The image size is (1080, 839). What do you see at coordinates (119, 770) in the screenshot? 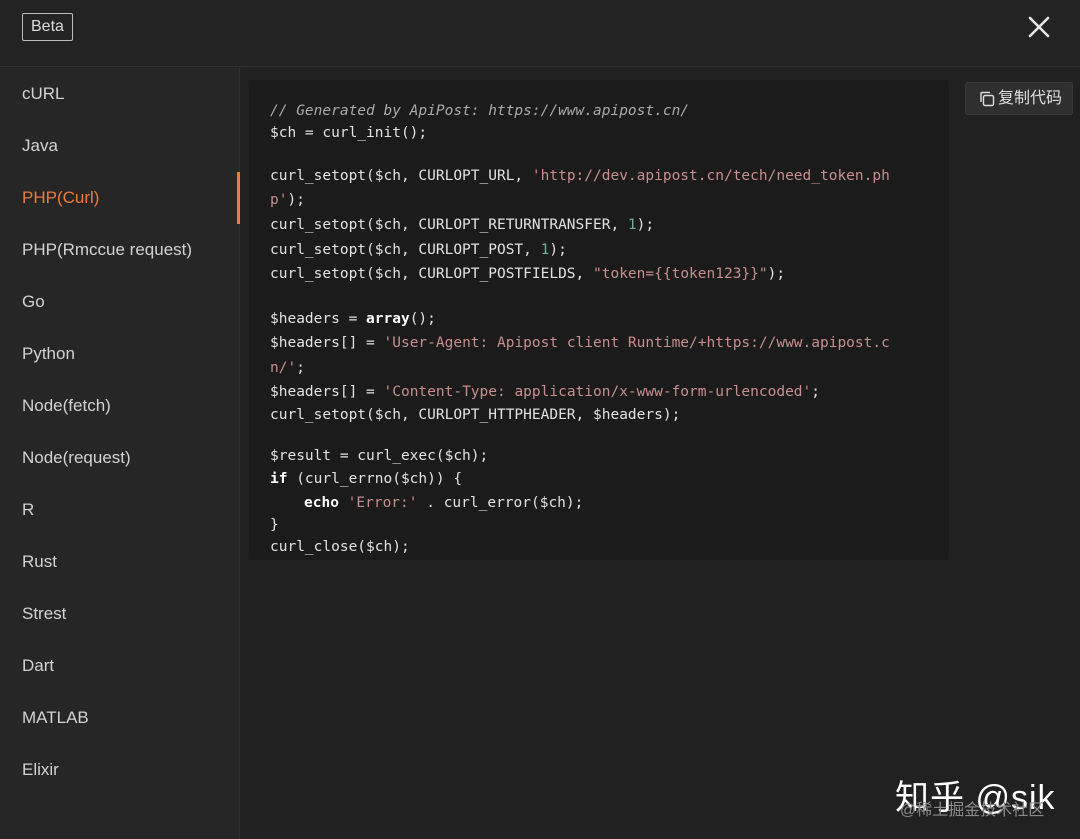
I see `sidebar-item-elixir: Elixir` at bounding box center [119, 770].